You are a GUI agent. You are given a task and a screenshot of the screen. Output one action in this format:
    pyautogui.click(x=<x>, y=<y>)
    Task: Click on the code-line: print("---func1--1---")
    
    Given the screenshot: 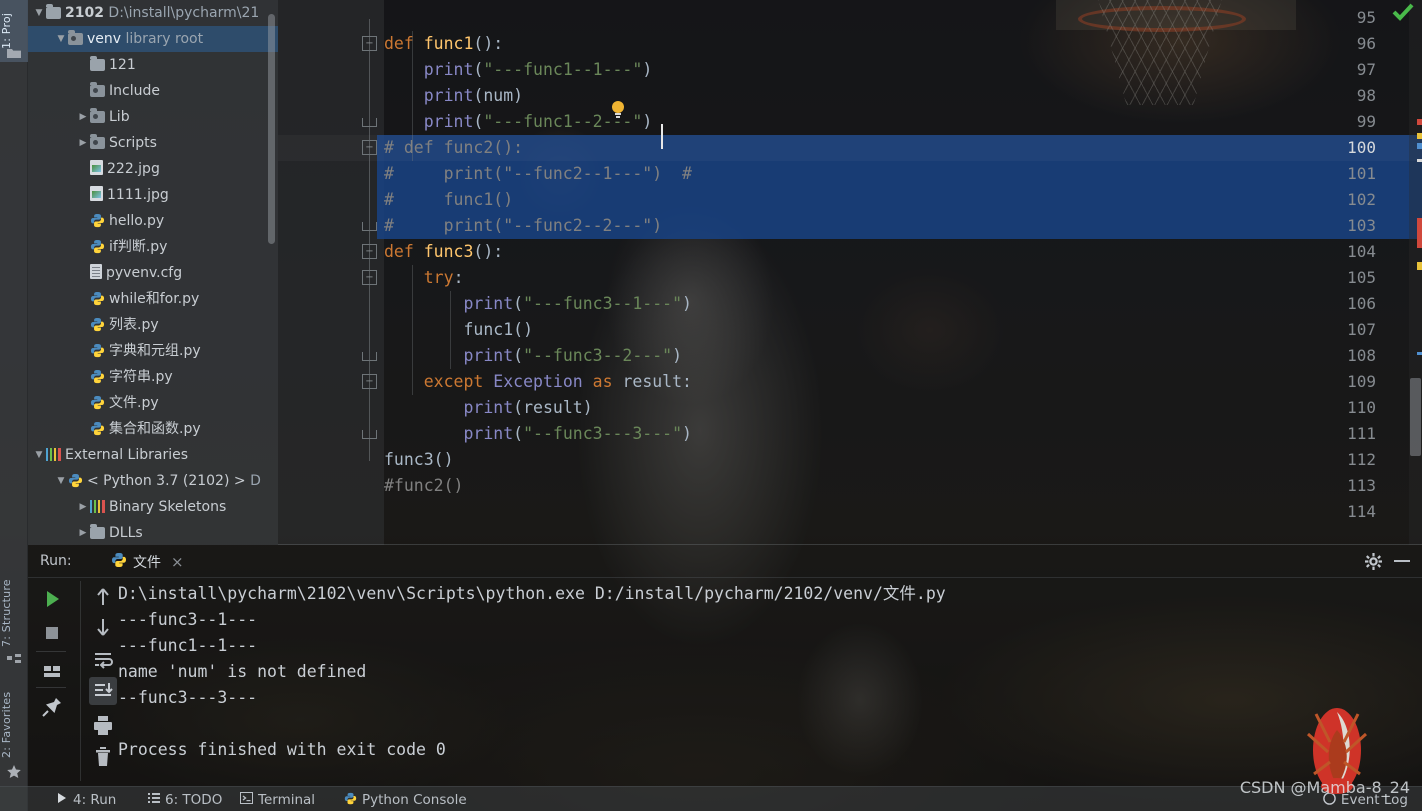 What is the action you would take?
    pyautogui.click(x=518, y=70)
    